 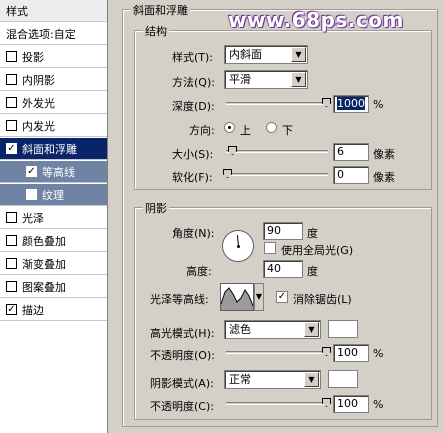 What do you see at coordinates (41, 34) in the screenshot?
I see `blending-options-label: 混合选项:自定` at bounding box center [41, 34].